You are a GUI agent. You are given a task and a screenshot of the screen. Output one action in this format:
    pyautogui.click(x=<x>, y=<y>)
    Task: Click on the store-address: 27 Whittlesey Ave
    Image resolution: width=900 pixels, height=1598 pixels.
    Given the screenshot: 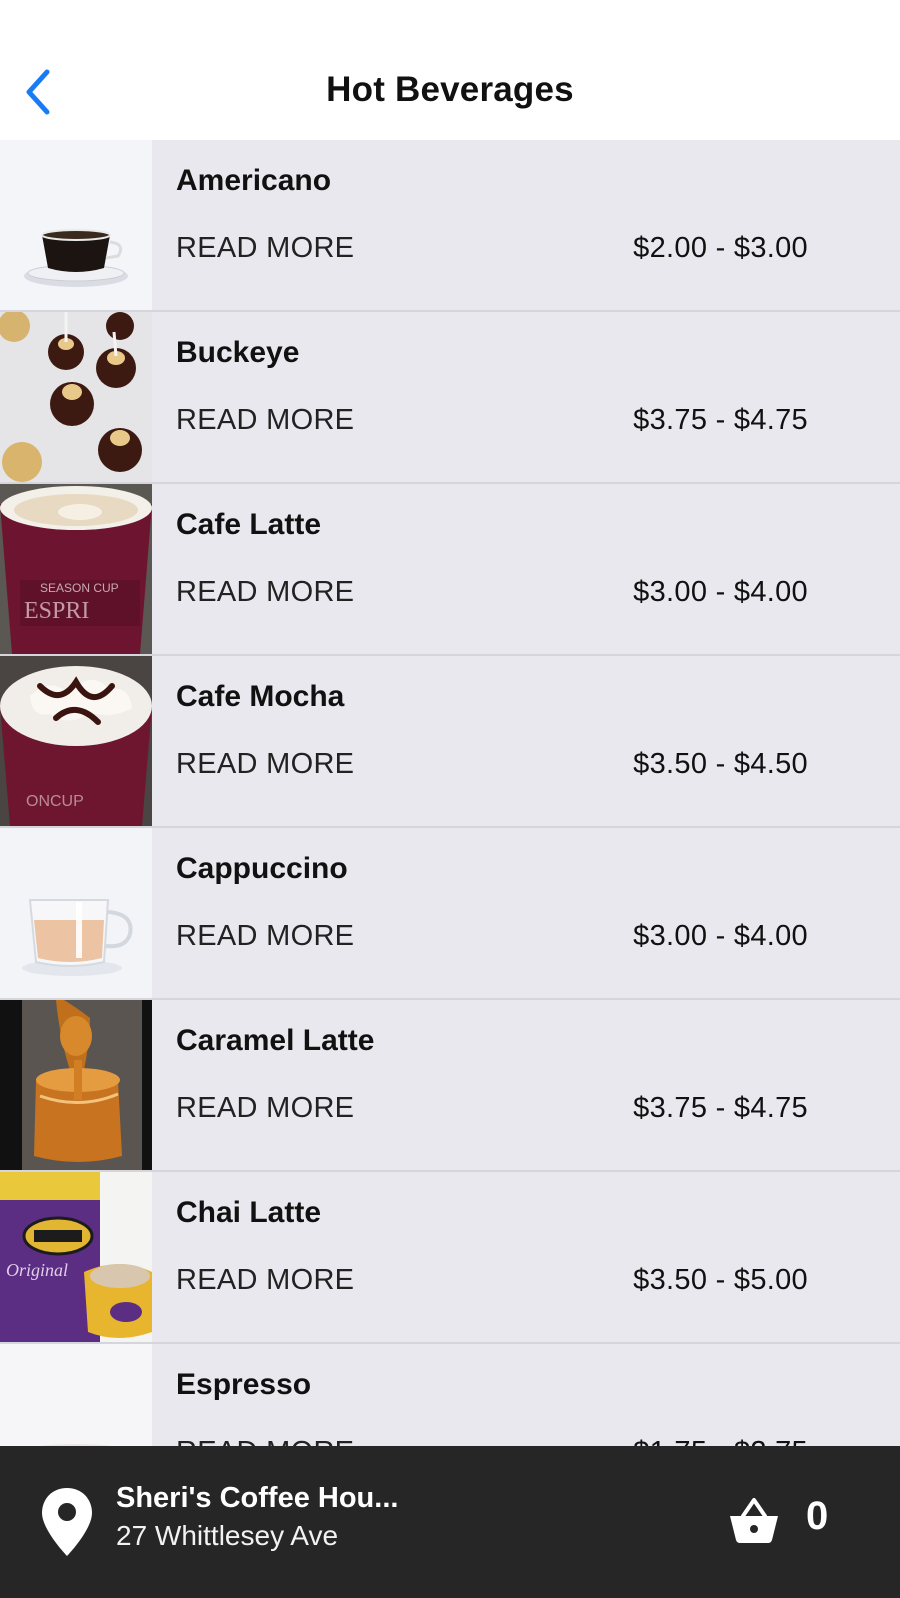 What is the action you would take?
    pyautogui.click(x=227, y=1535)
    